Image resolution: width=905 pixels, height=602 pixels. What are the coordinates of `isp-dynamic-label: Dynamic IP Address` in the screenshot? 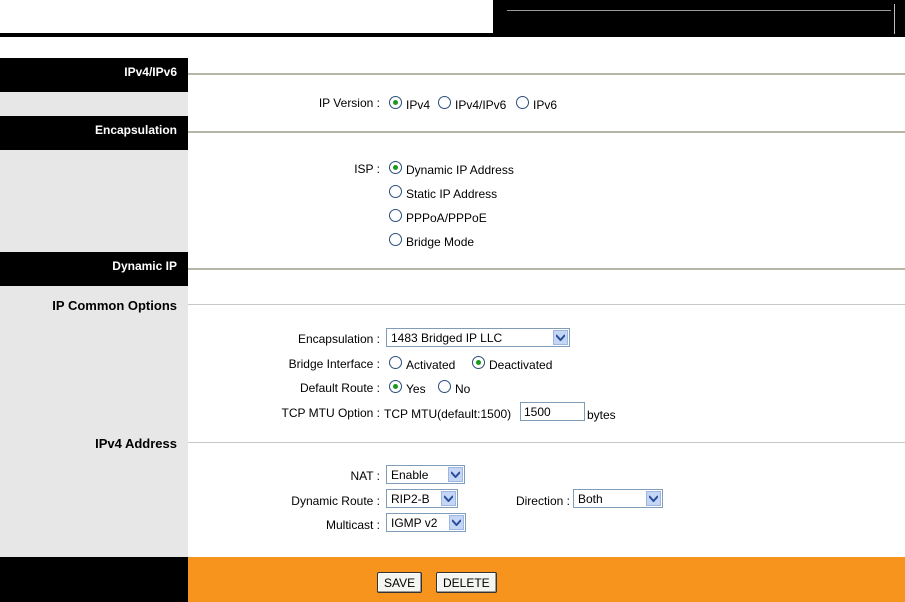 It's located at (460, 170).